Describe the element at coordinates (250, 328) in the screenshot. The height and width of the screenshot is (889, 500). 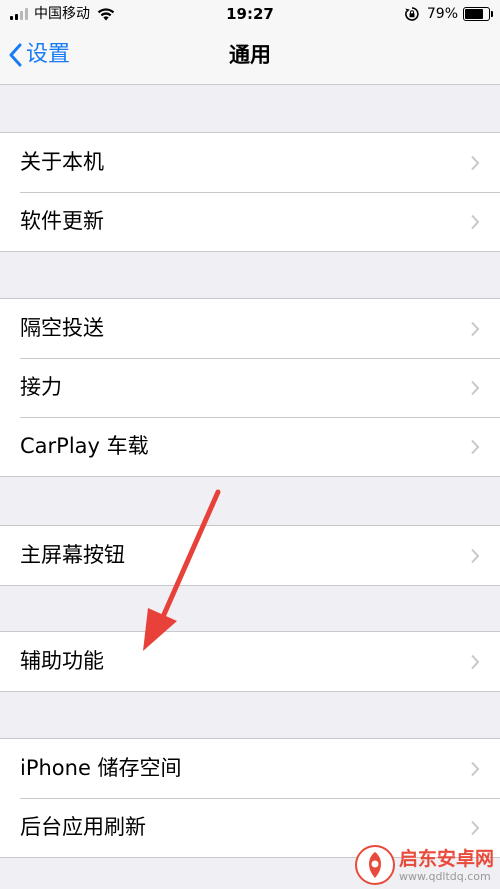
I see `row-airdrop: 隔空投送` at that location.